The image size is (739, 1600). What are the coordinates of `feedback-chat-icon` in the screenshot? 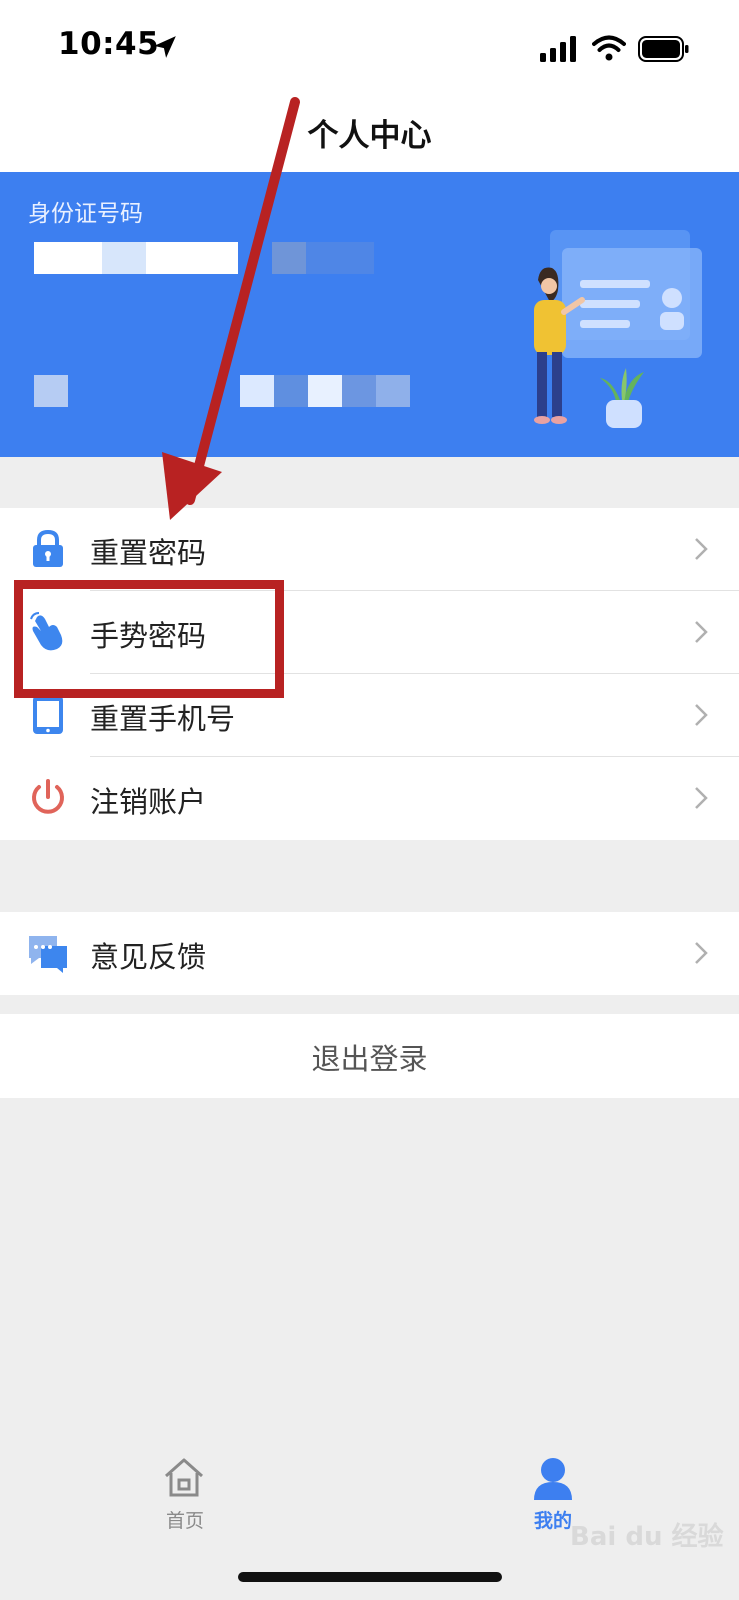 It's located at (48, 954).